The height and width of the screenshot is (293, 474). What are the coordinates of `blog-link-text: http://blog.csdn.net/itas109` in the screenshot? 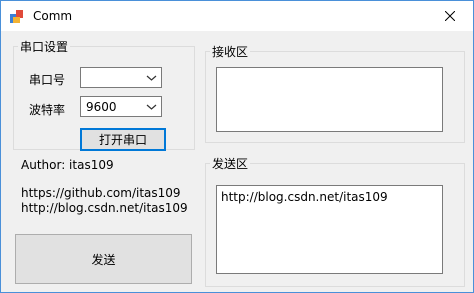 It's located at (104, 208).